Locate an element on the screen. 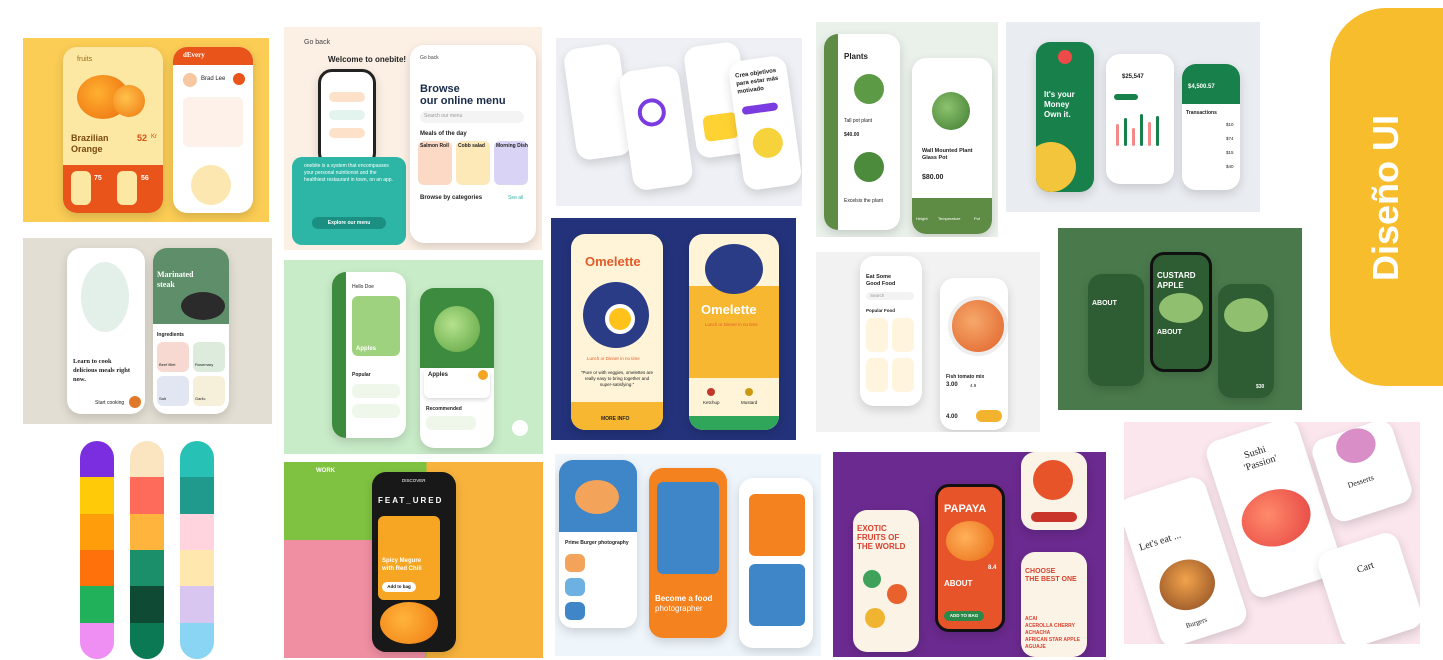 The height and width of the screenshot is (660, 1443). fruit-icon is located at coordinates (875, 618).